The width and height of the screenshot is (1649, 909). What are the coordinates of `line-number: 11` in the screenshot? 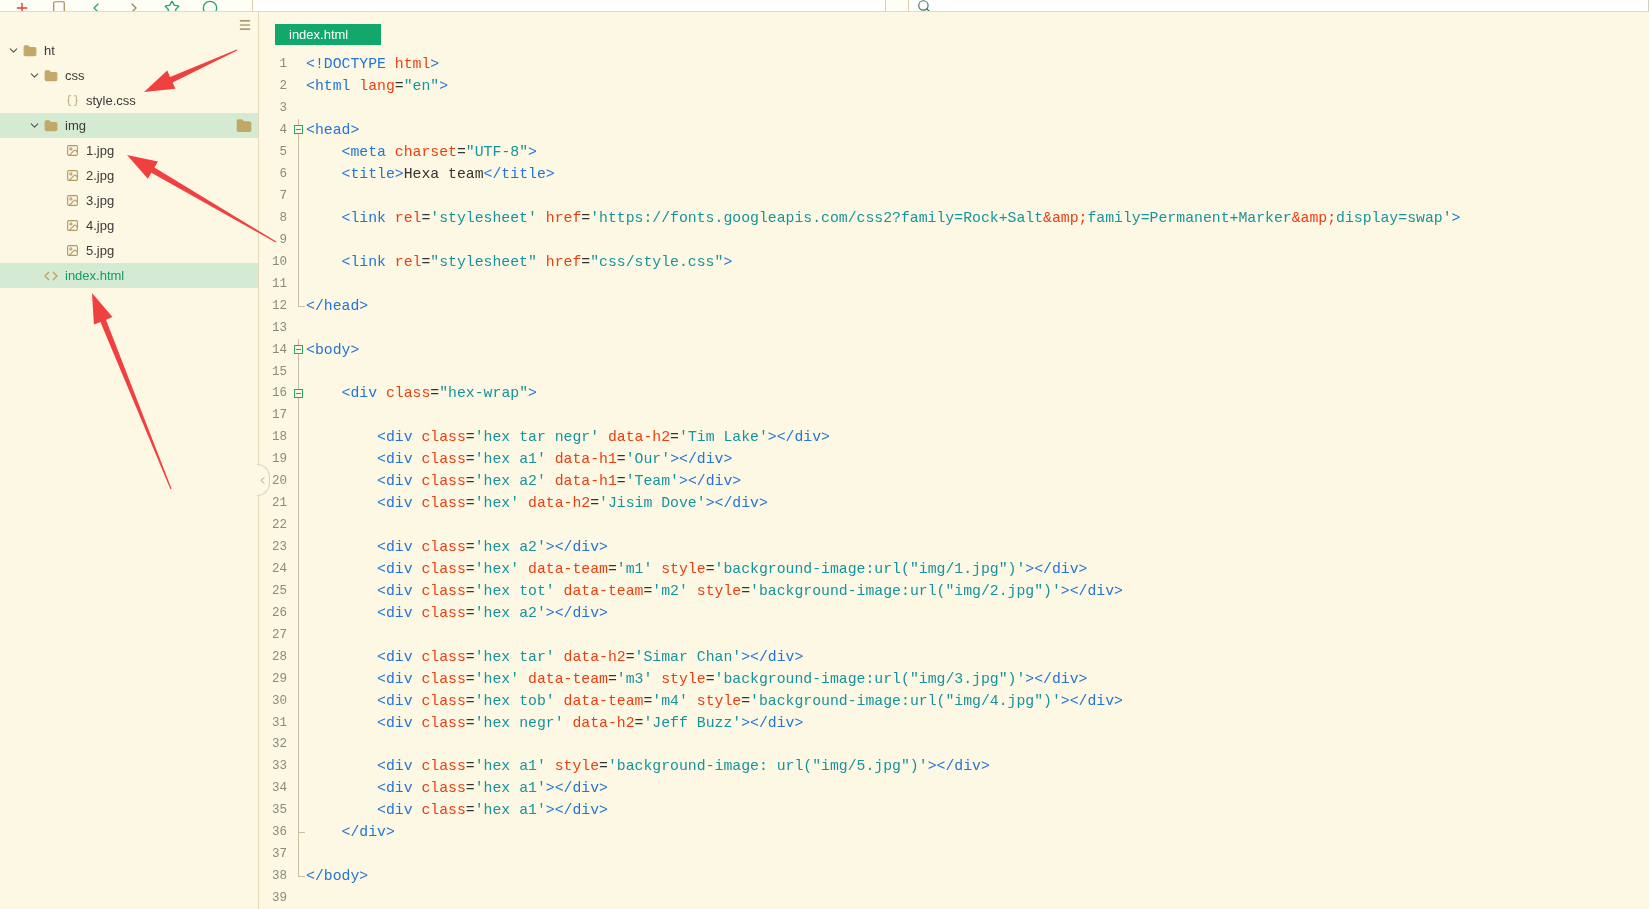 It's located at (279, 283).